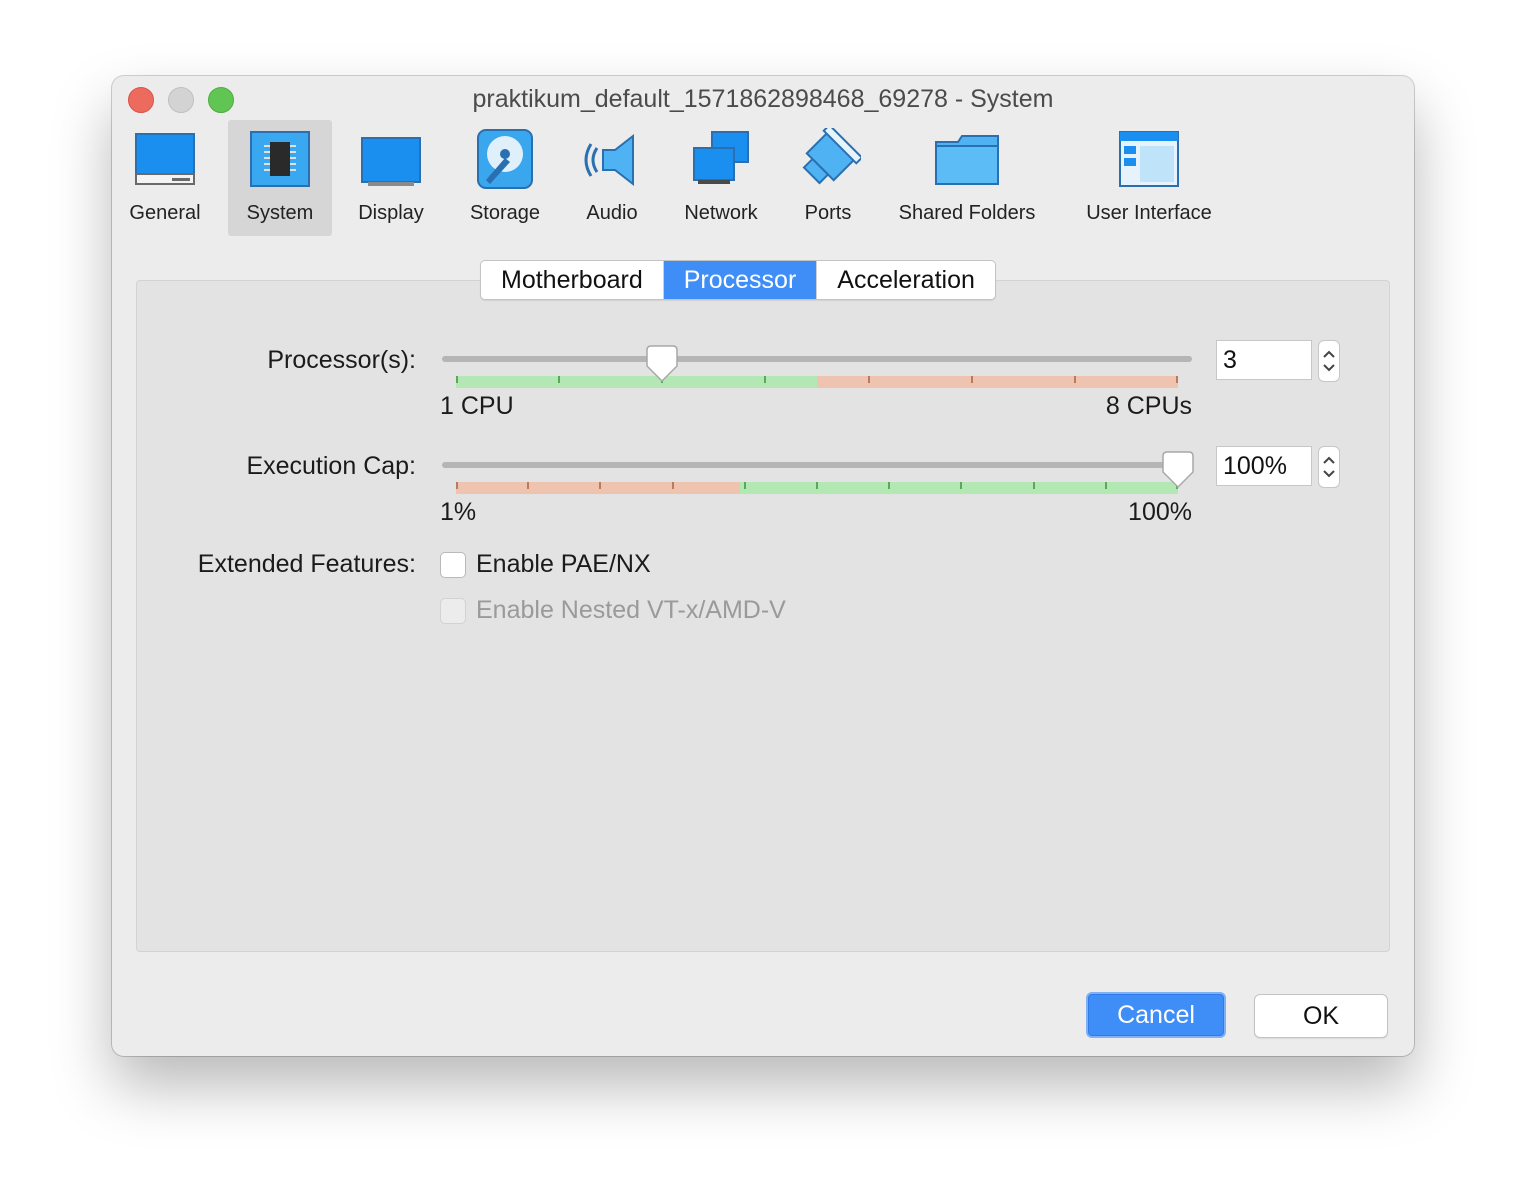 This screenshot has width=1526, height=1204. Describe the element at coordinates (391, 213) in the screenshot. I see `toolbar-item-label: Display` at that location.